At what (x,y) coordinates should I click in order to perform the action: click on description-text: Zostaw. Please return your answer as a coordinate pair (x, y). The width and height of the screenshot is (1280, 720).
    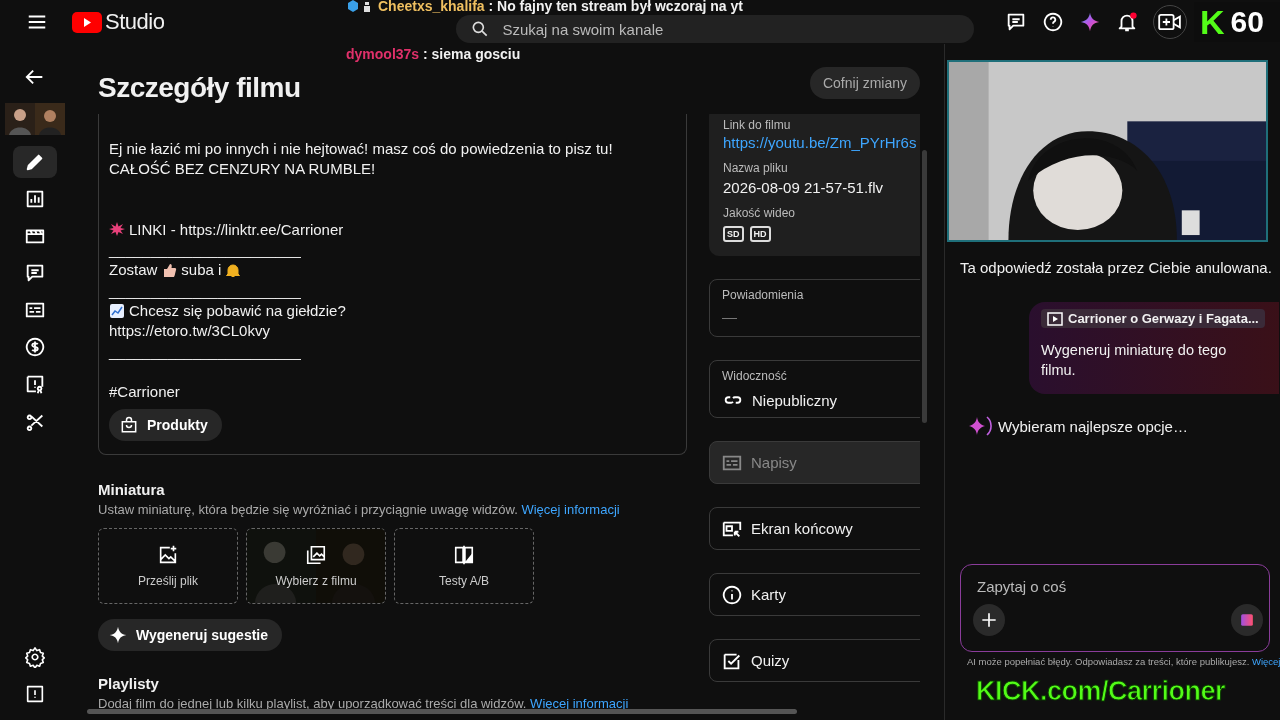
    Looking at the image, I should click on (133, 270).